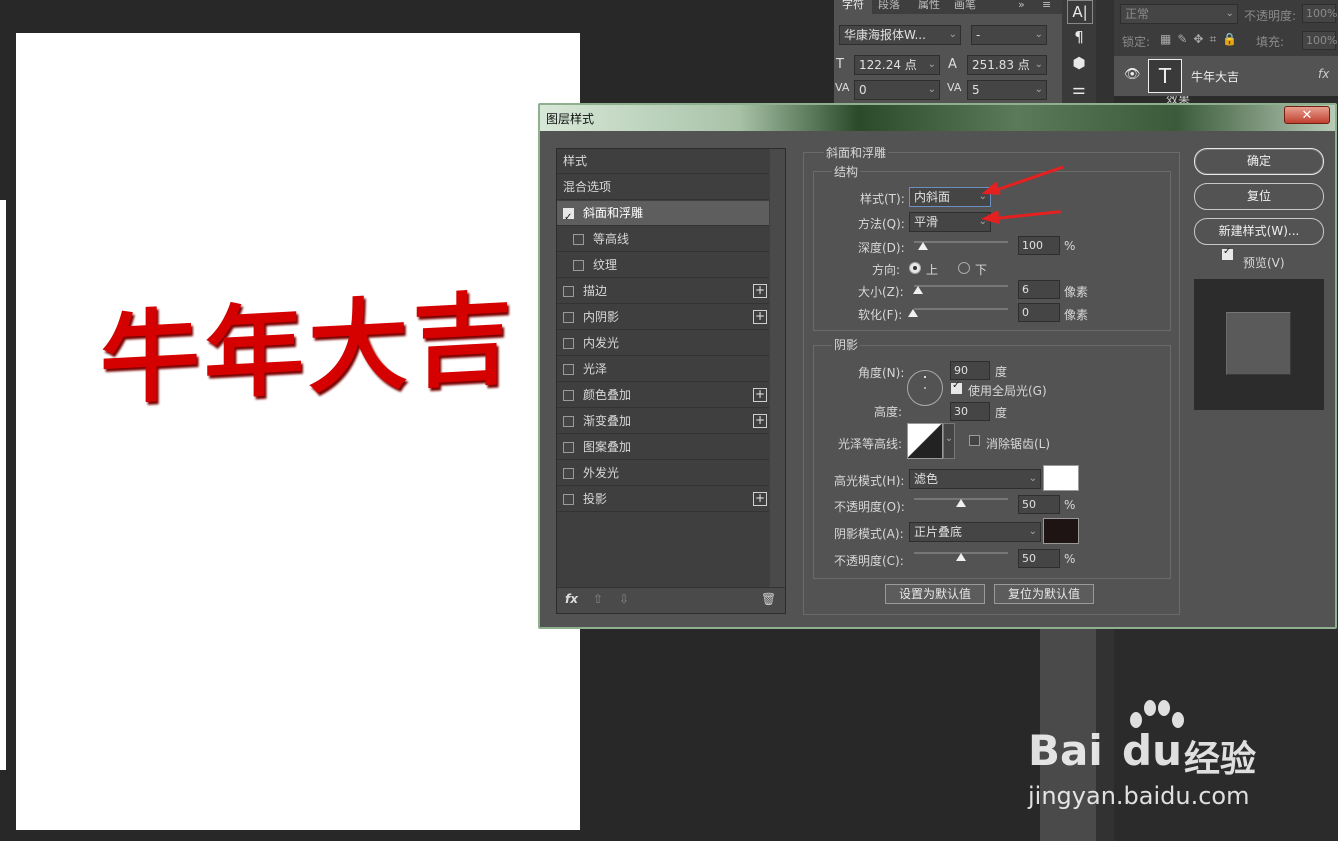  What do you see at coordinates (624, 599) in the screenshot?
I see `move-down-icon: ⇩` at bounding box center [624, 599].